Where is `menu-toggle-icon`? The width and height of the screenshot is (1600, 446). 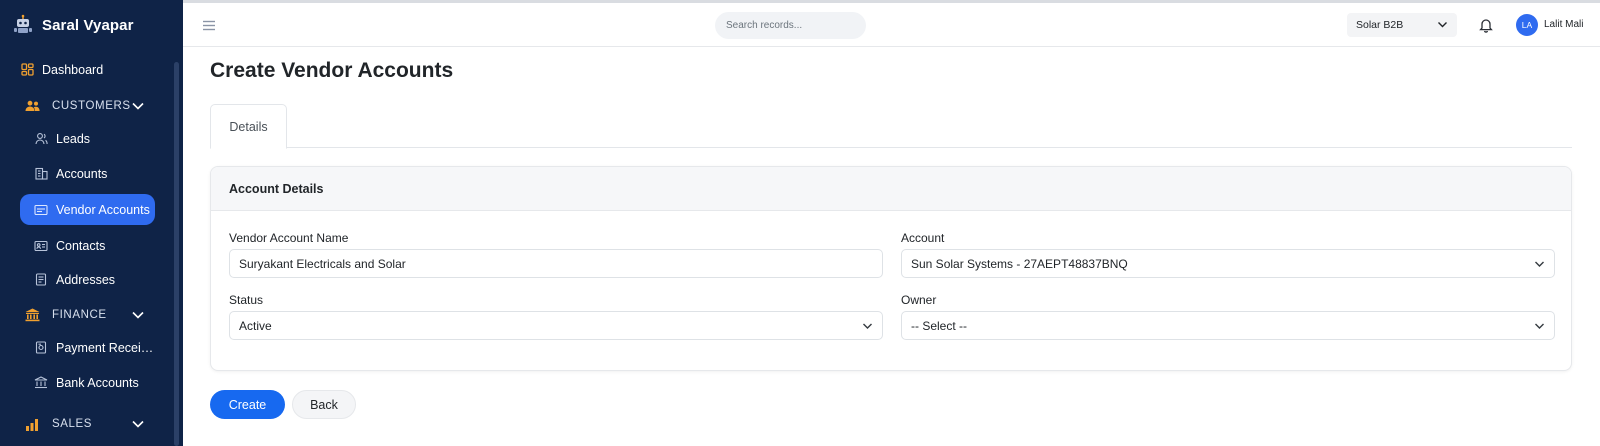 menu-toggle-icon is located at coordinates (209, 25).